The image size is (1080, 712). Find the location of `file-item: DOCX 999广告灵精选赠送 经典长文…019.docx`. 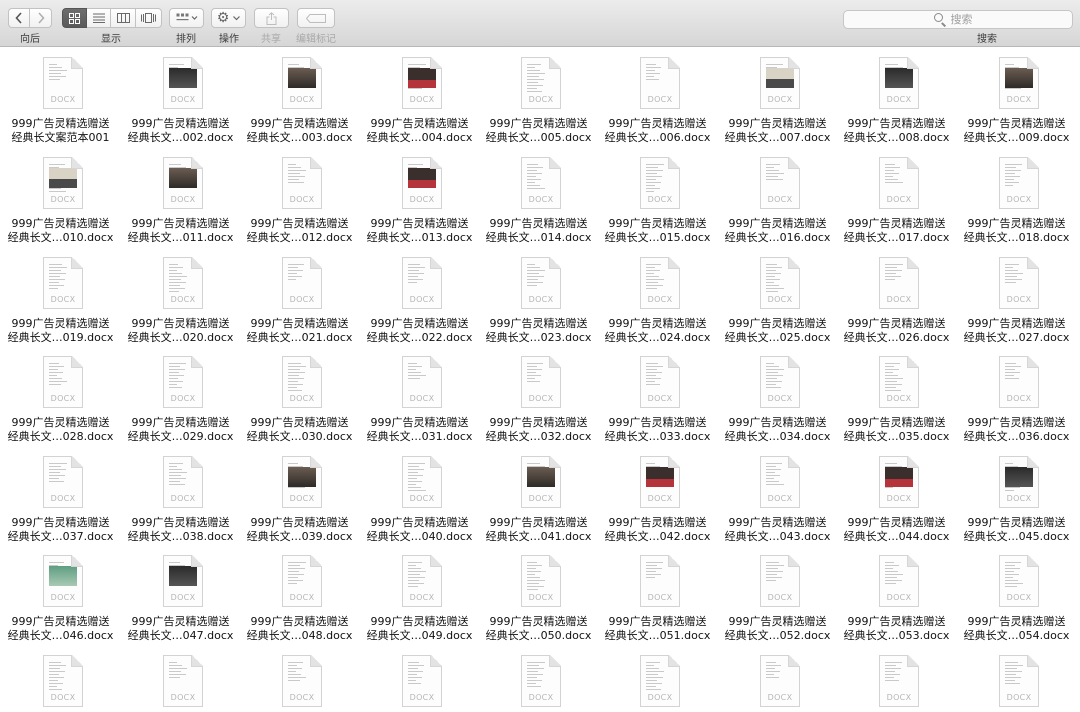

file-item: DOCX 999广告灵精选赠送 经典长文…019.docx is located at coordinates (60, 298).